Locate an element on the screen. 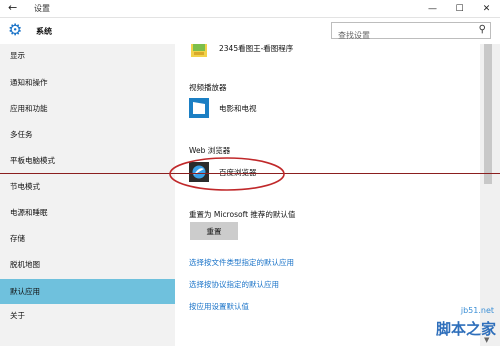 The image size is (500, 346). watermark: jb51.net 脚本之家 is located at coordinates (460, 326).